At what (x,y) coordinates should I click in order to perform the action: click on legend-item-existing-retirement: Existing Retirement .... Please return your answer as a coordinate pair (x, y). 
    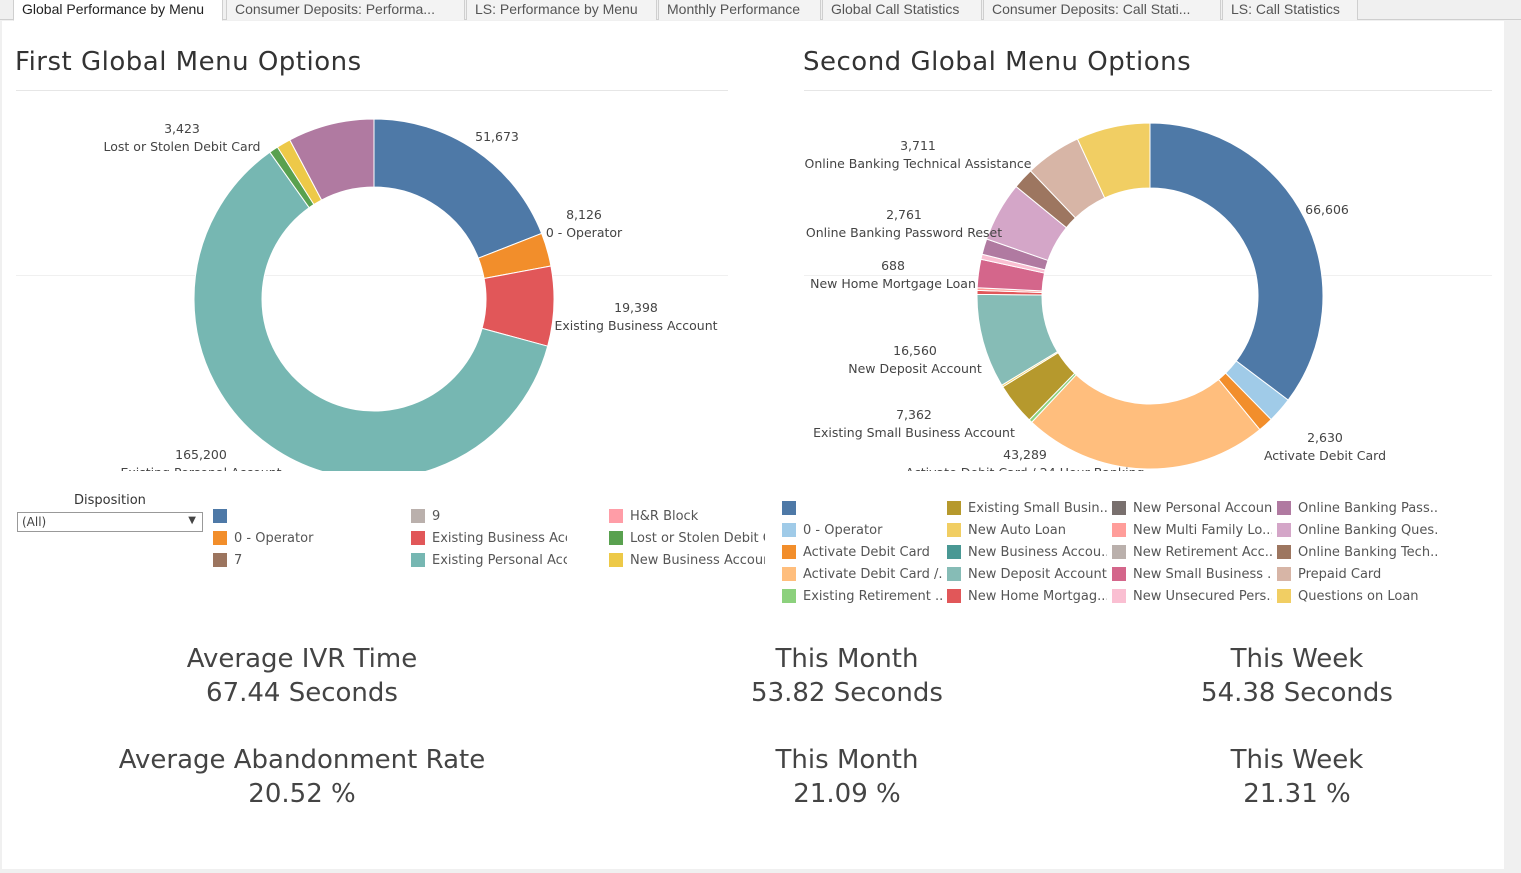
    Looking at the image, I should click on (862, 597).